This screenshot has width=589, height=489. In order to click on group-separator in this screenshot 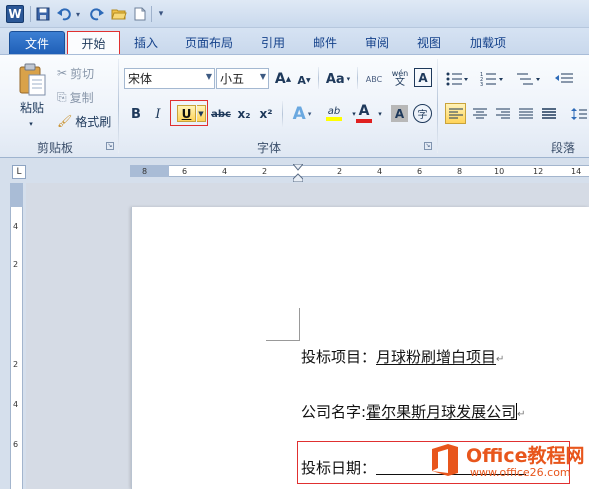, I will do `click(282, 114)`.